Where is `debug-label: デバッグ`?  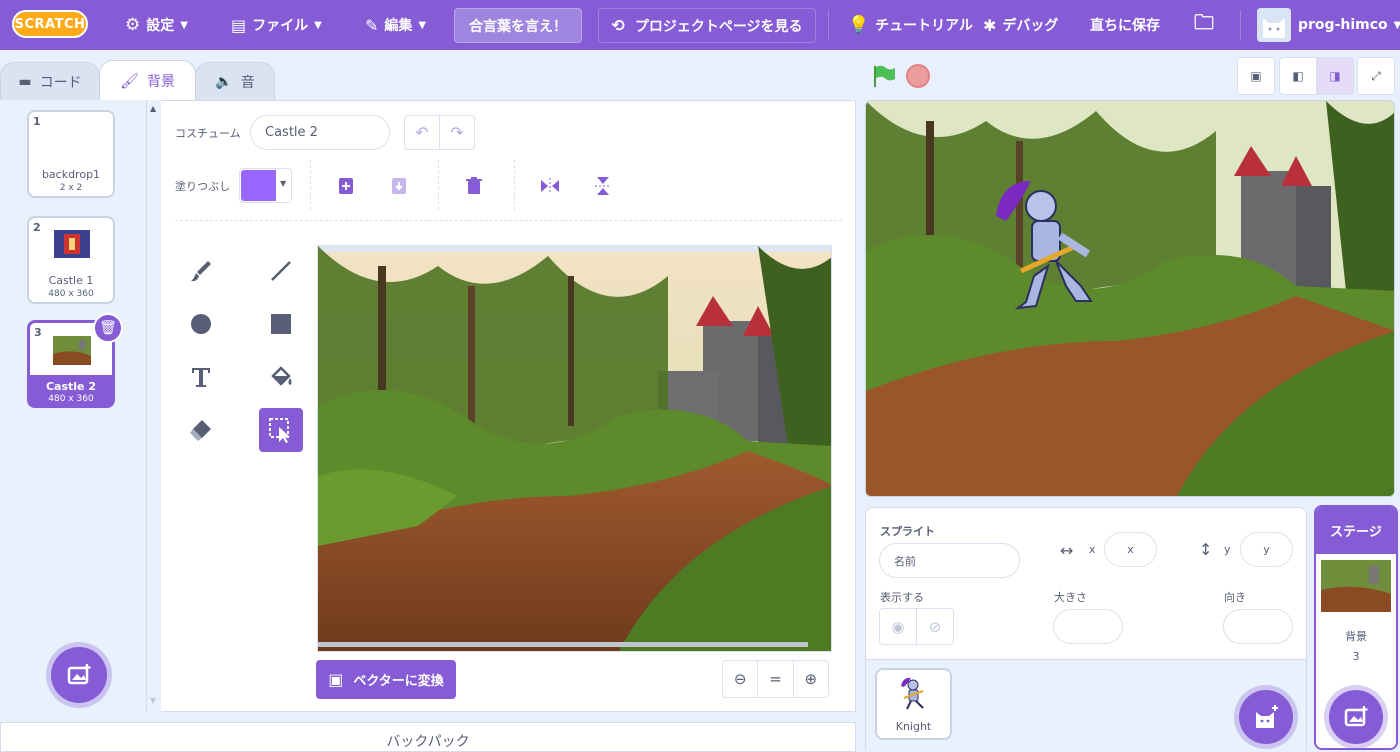 debug-label: デバッグ is located at coordinates (1030, 26).